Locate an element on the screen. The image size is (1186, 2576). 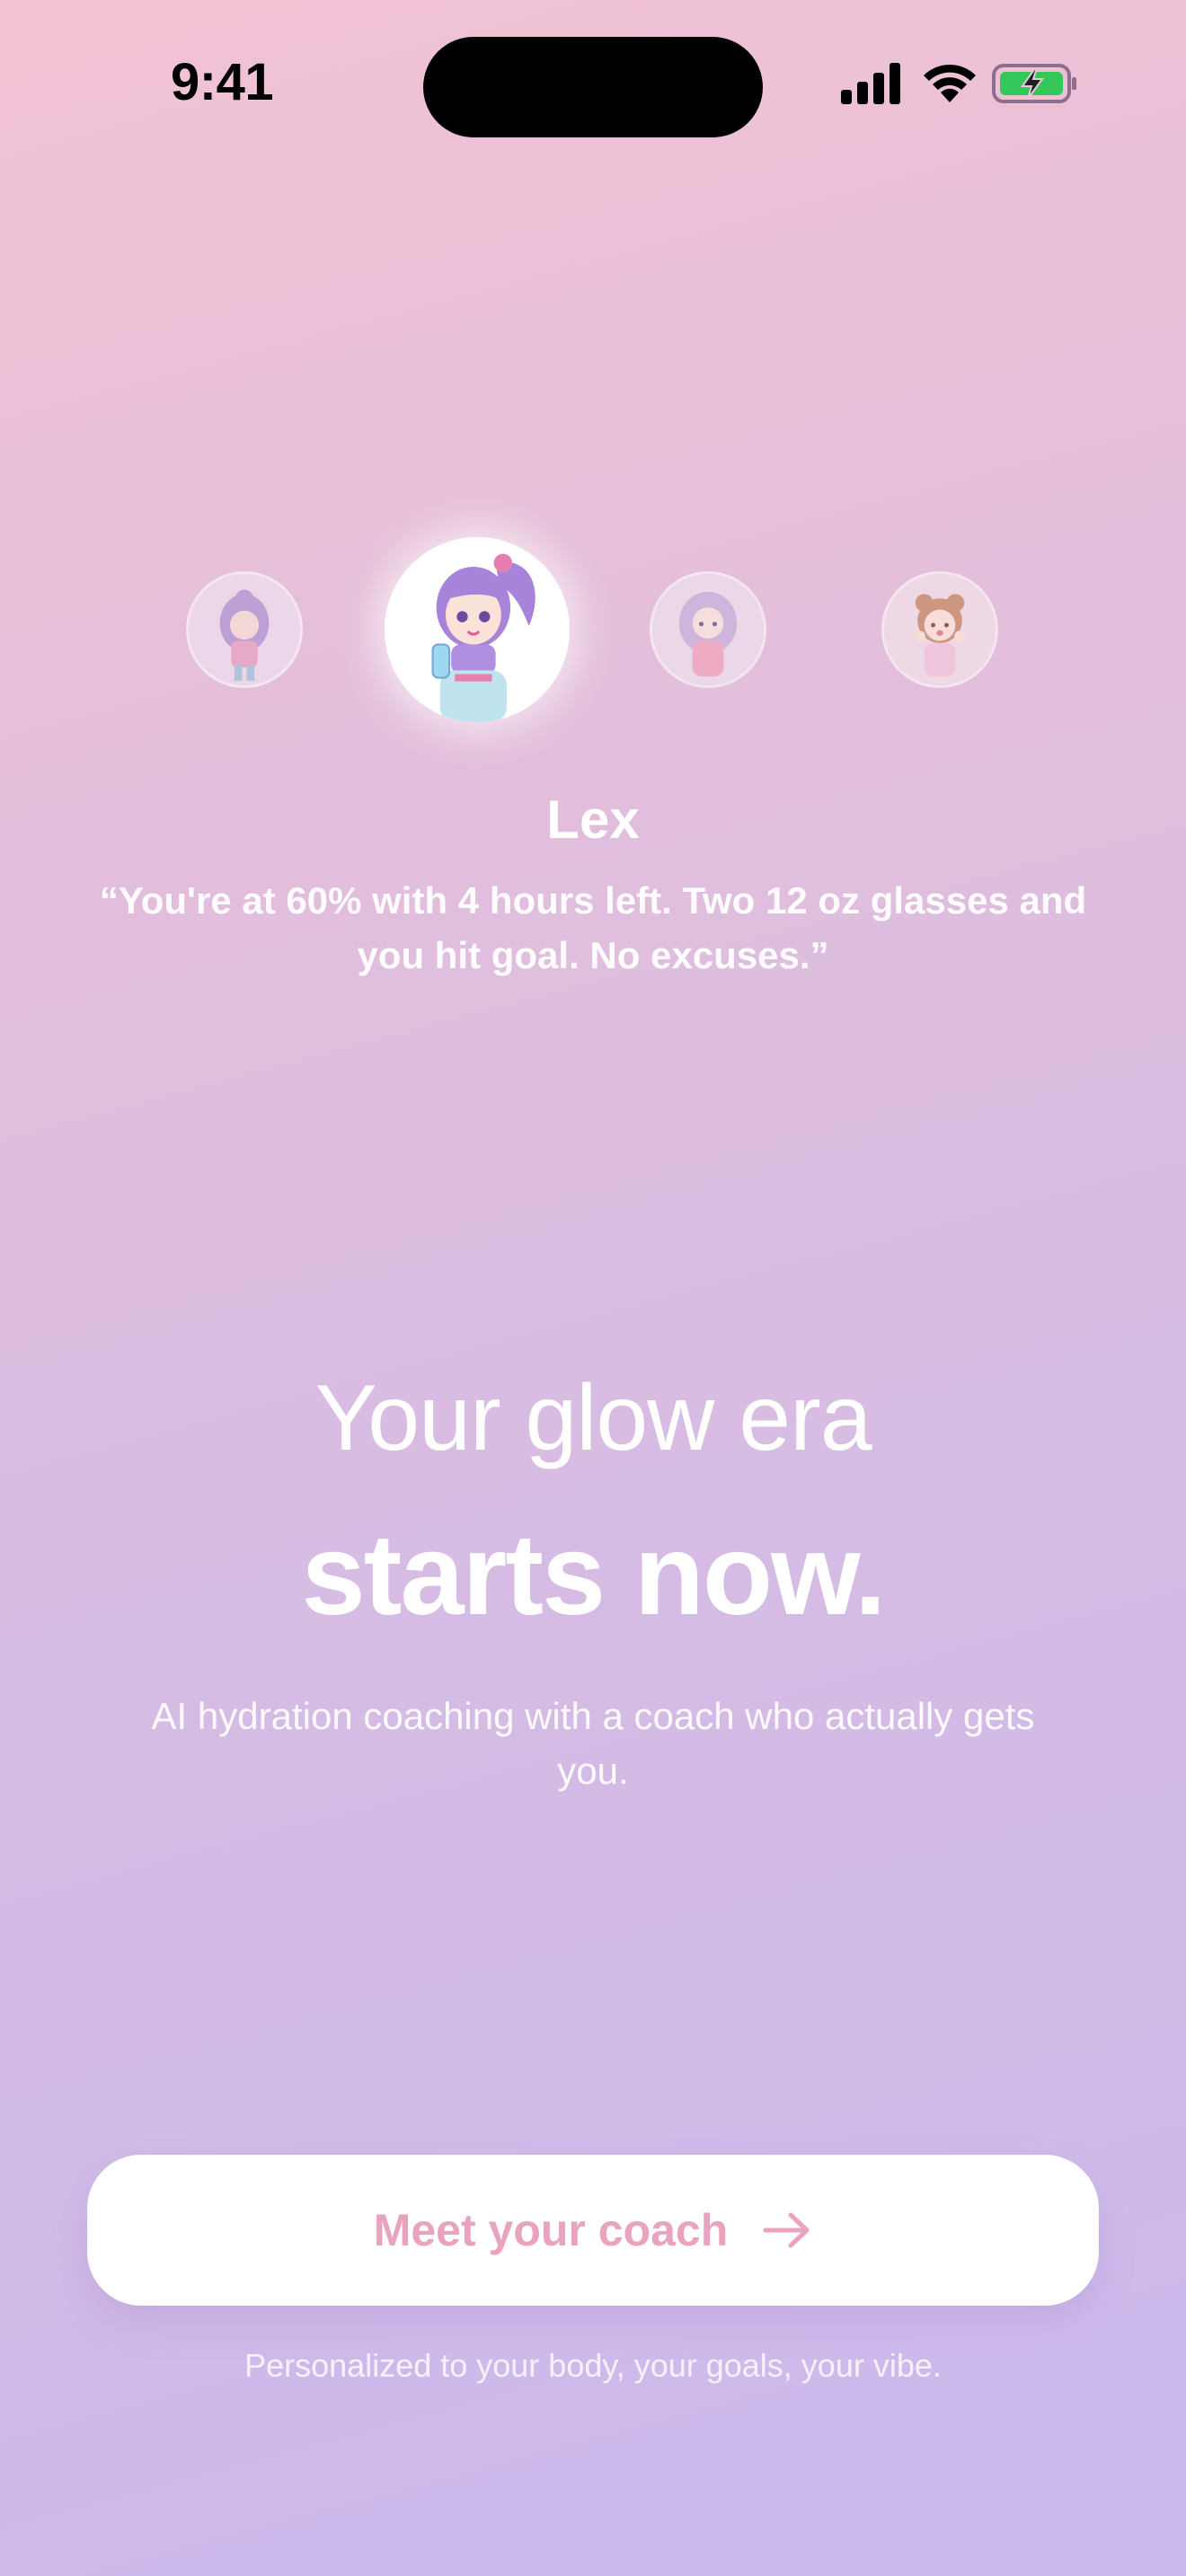
wifi-icon is located at coordinates (950, 83).